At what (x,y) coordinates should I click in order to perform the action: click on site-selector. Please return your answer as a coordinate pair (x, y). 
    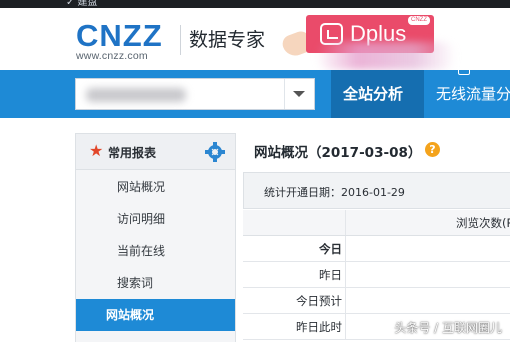
    Looking at the image, I should click on (195, 94).